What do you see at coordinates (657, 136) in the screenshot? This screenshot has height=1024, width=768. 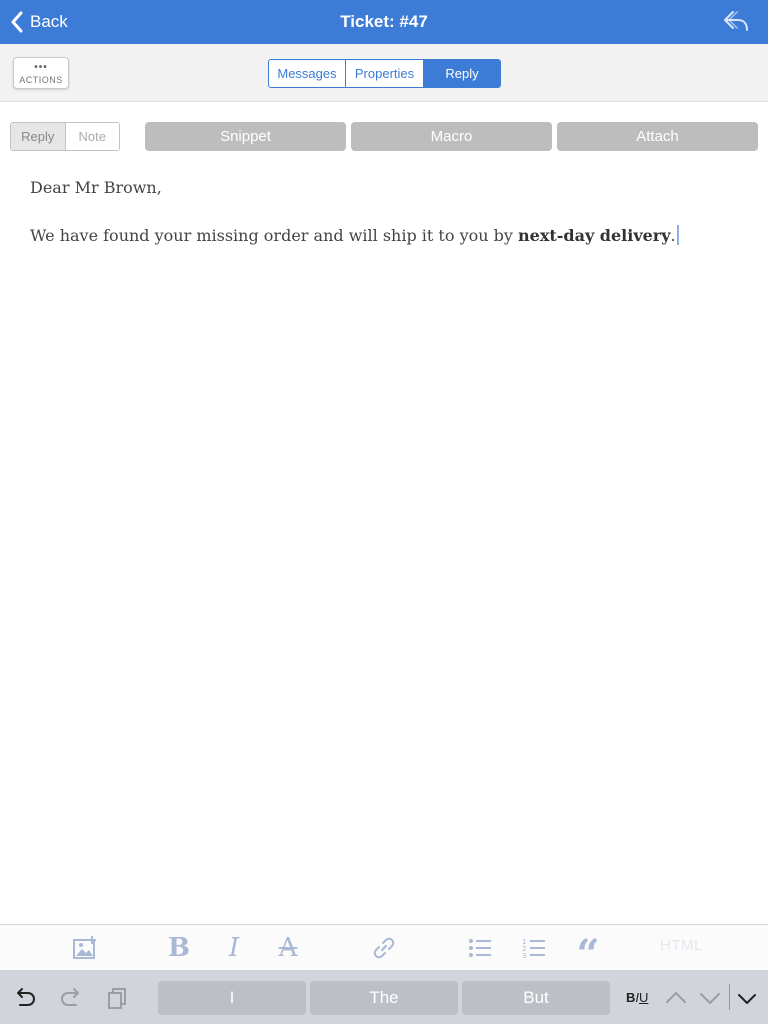 I see `attach-button: Attach` at bounding box center [657, 136].